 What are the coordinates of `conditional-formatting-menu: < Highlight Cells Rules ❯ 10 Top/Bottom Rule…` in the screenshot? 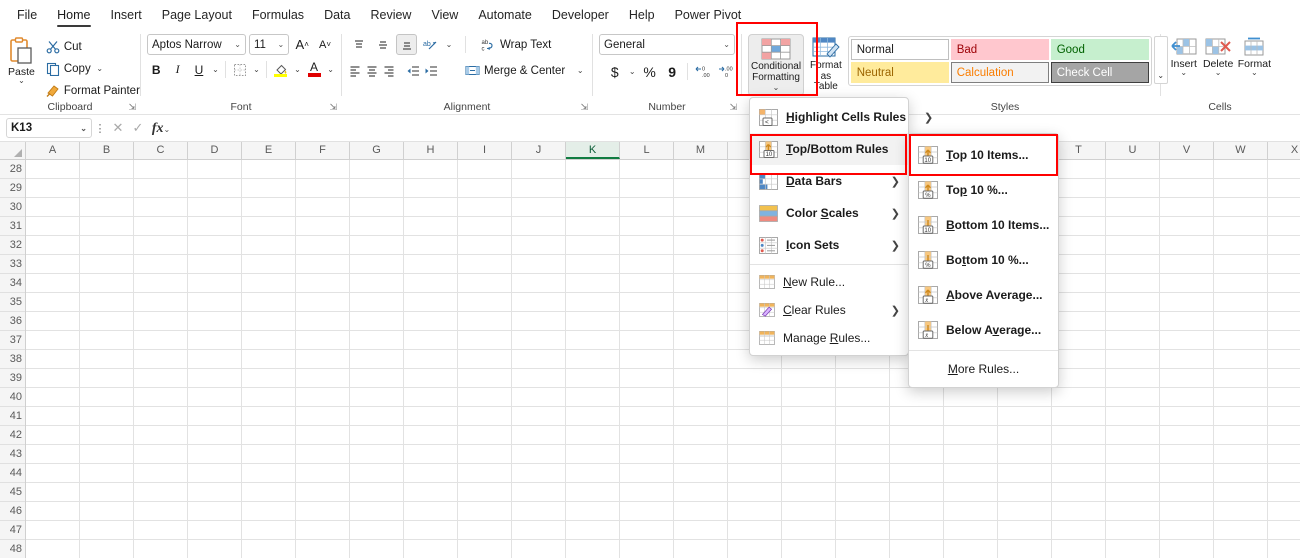 It's located at (841, 226).